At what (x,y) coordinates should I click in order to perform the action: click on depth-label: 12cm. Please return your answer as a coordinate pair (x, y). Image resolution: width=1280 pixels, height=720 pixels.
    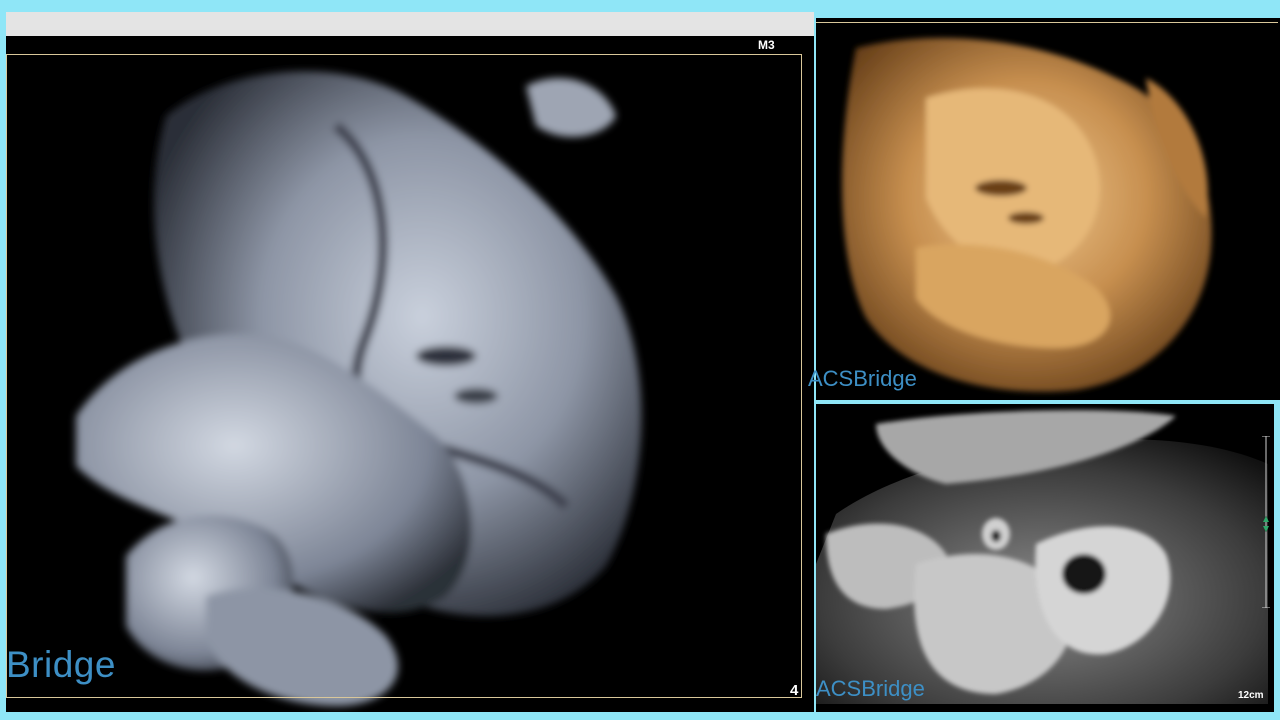
    Looking at the image, I should click on (1251, 695).